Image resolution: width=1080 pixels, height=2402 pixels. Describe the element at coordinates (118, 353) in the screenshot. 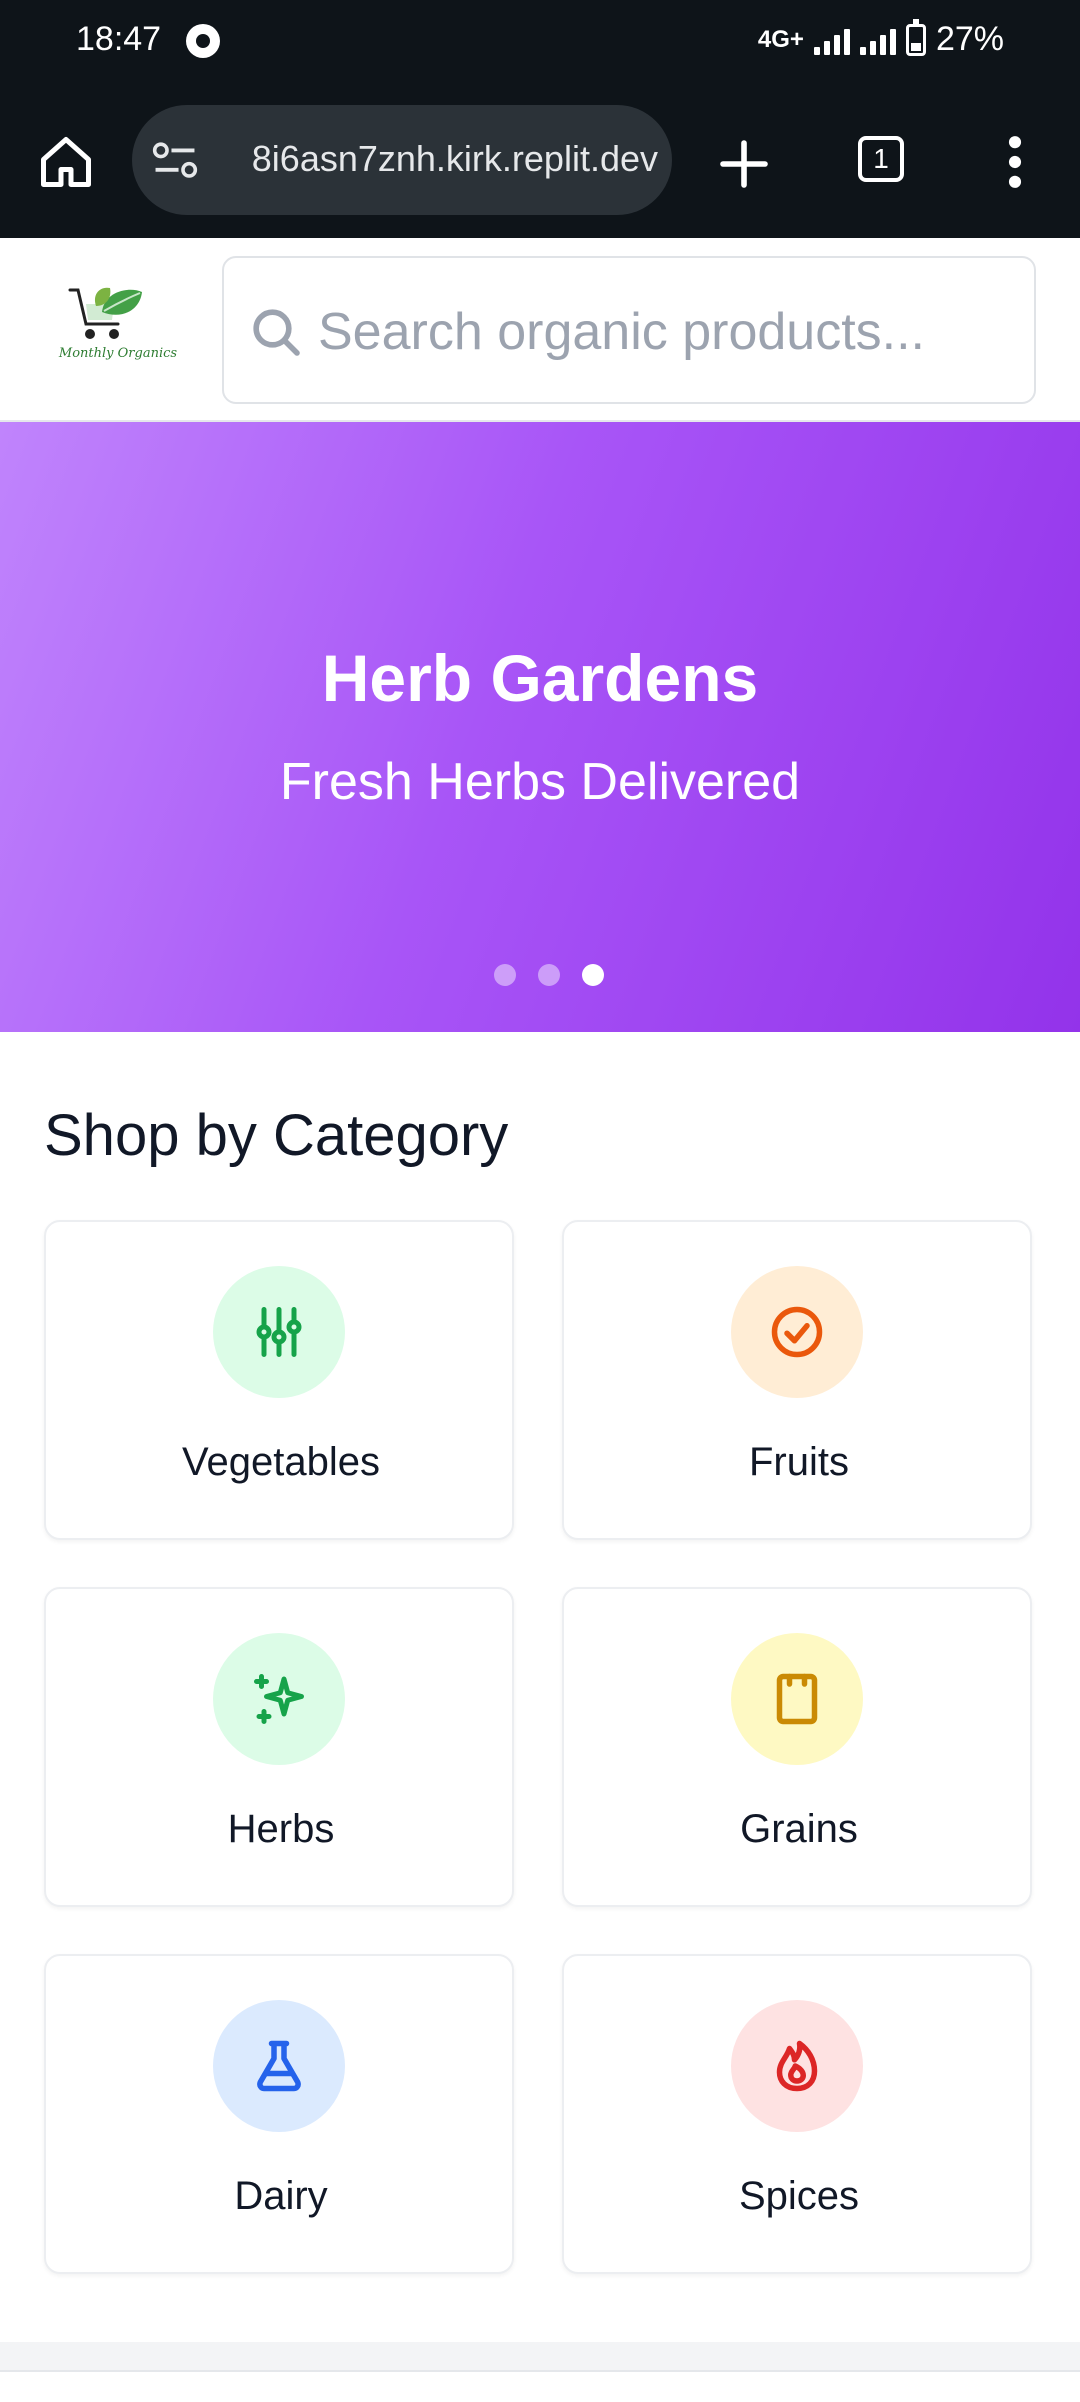

I see `logo-text: Monthly Organics` at that location.